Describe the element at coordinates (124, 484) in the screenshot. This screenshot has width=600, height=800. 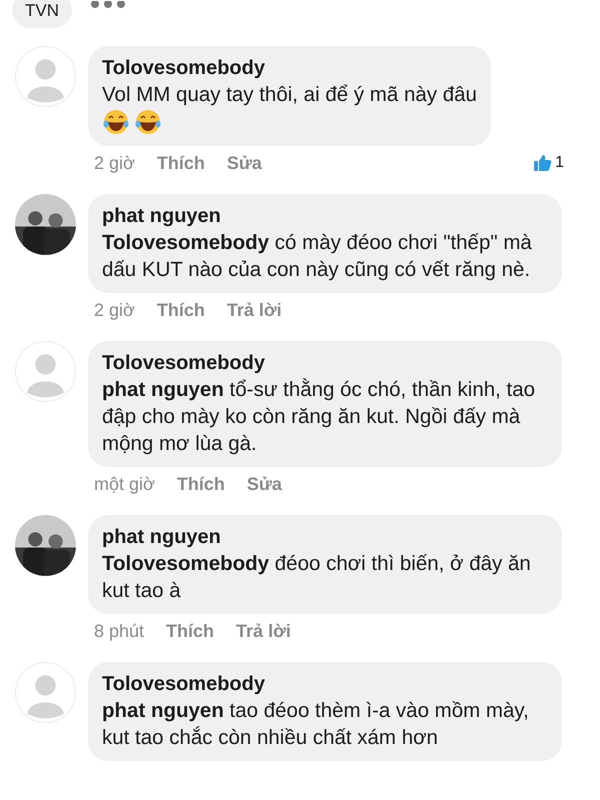
I see `comment-time: một giờ` at that location.